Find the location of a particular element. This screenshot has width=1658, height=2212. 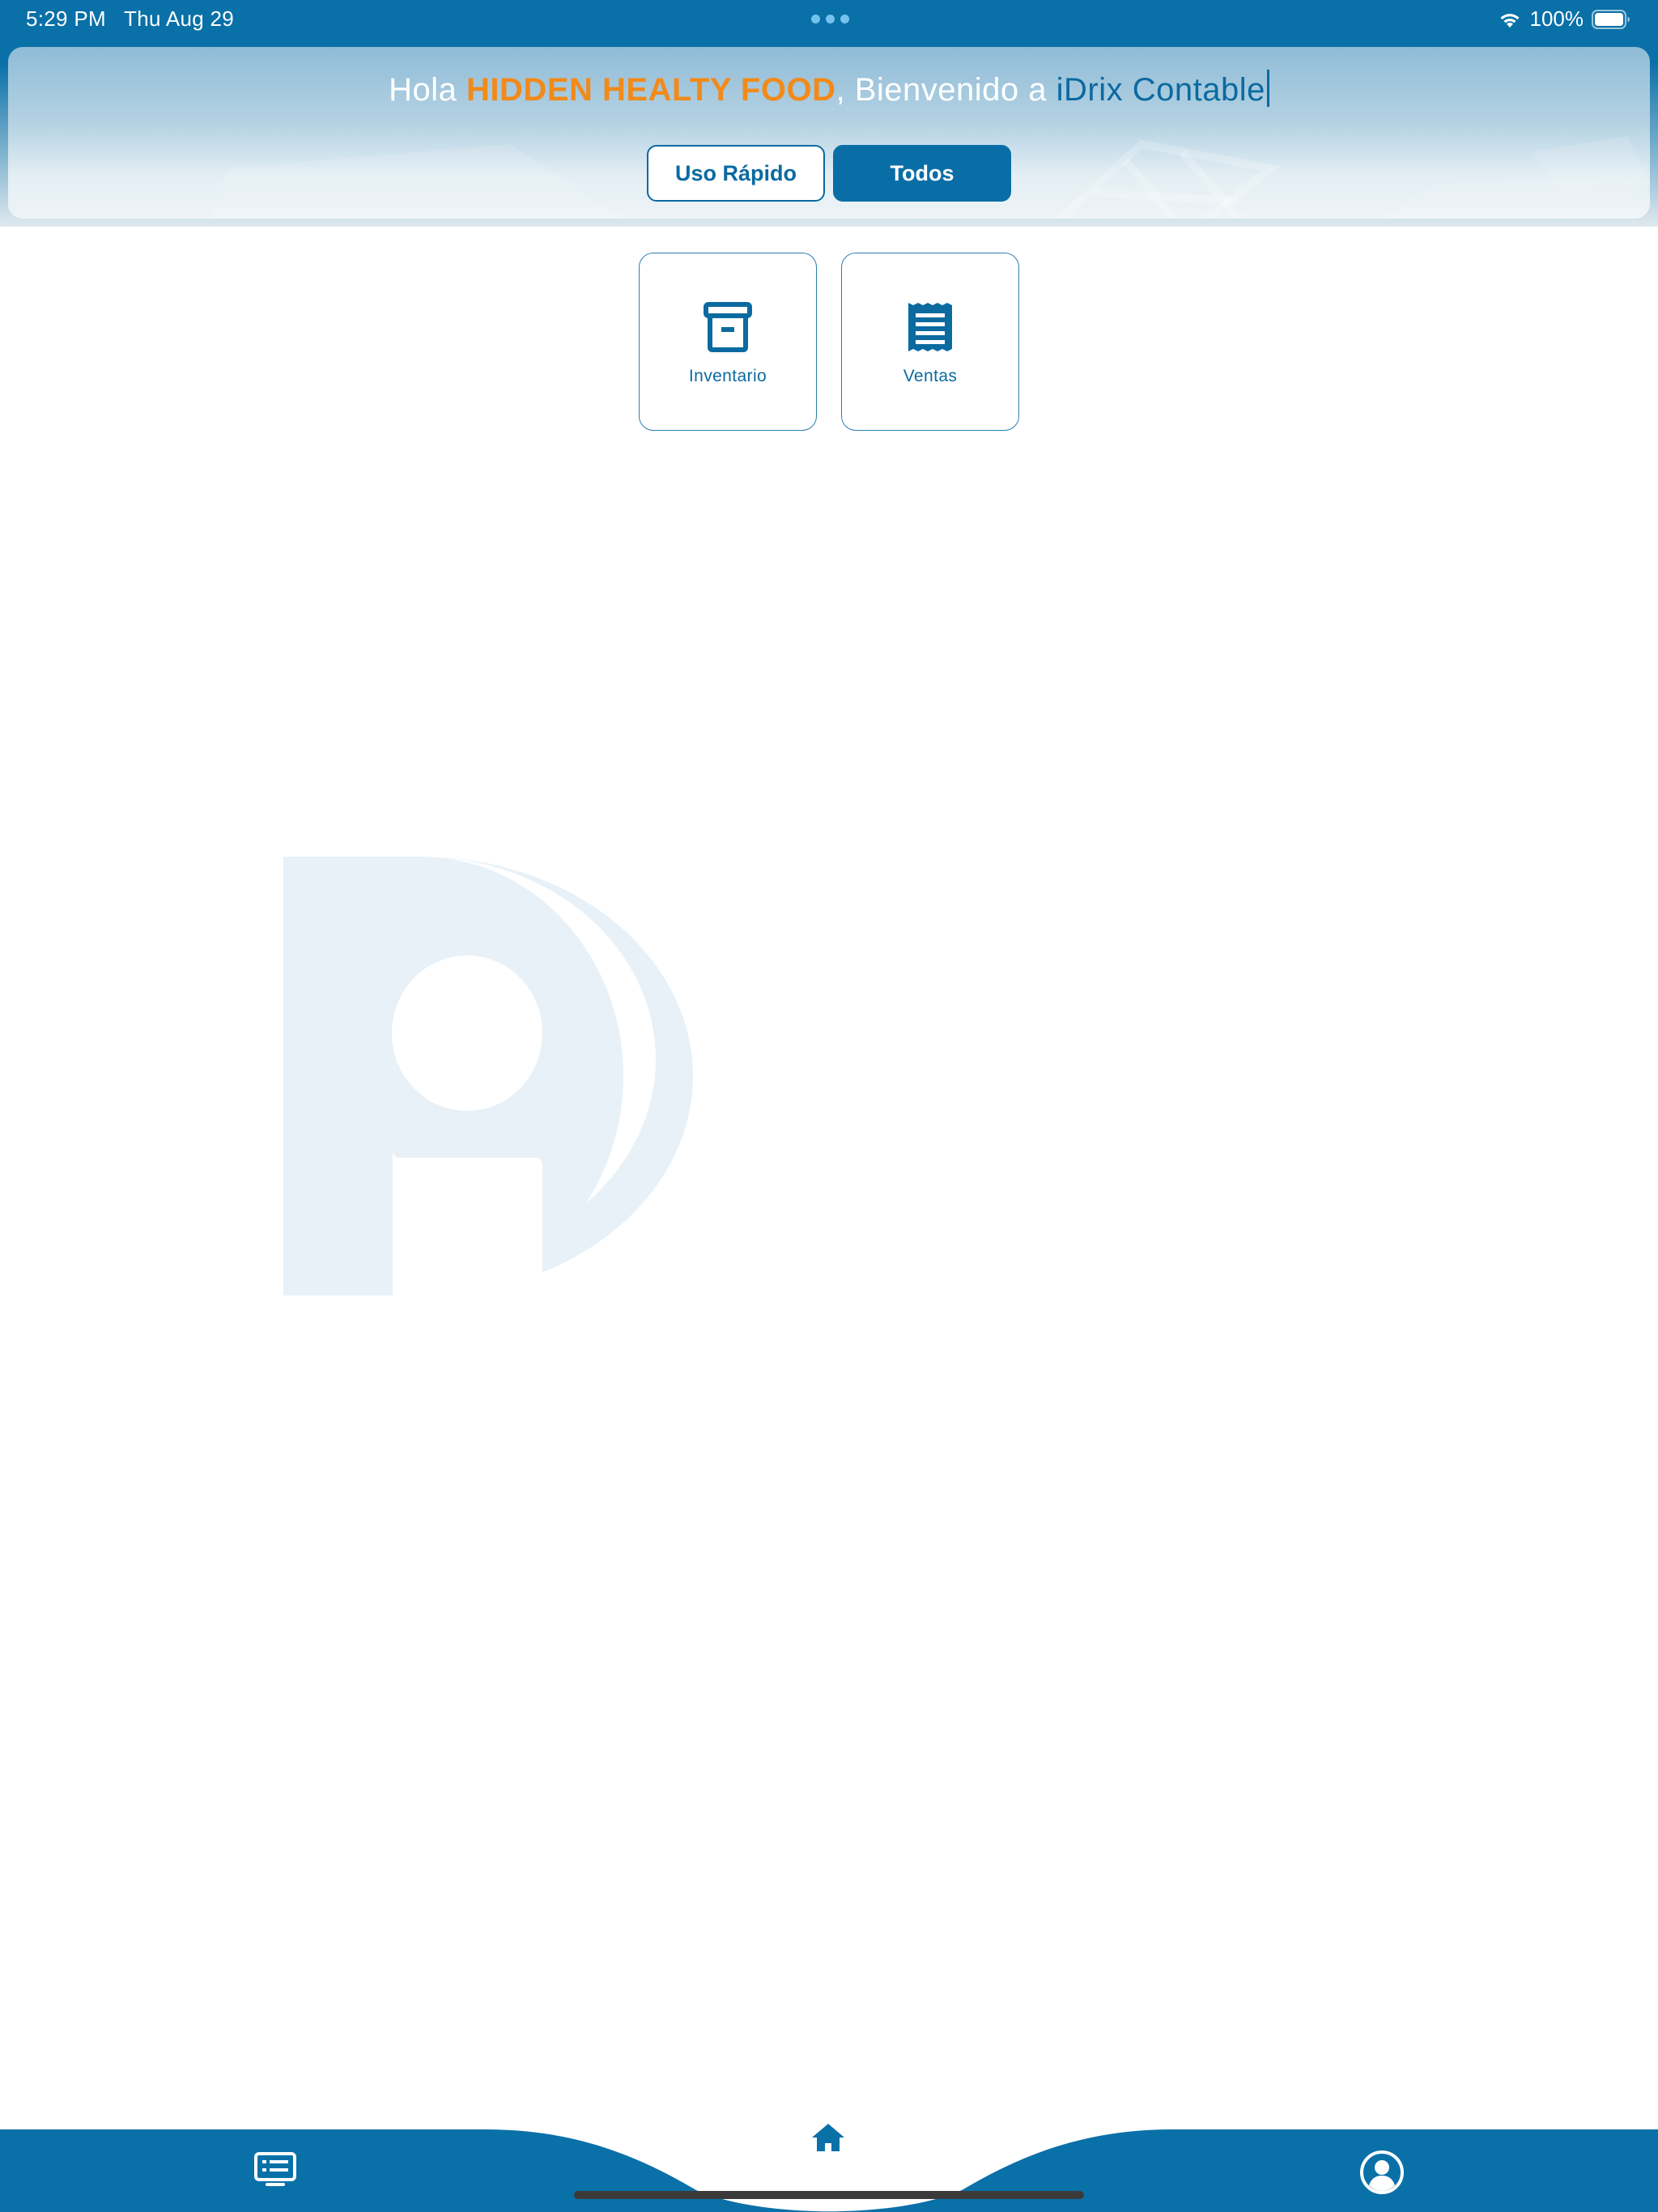

text-caret is located at coordinates (1267, 88).